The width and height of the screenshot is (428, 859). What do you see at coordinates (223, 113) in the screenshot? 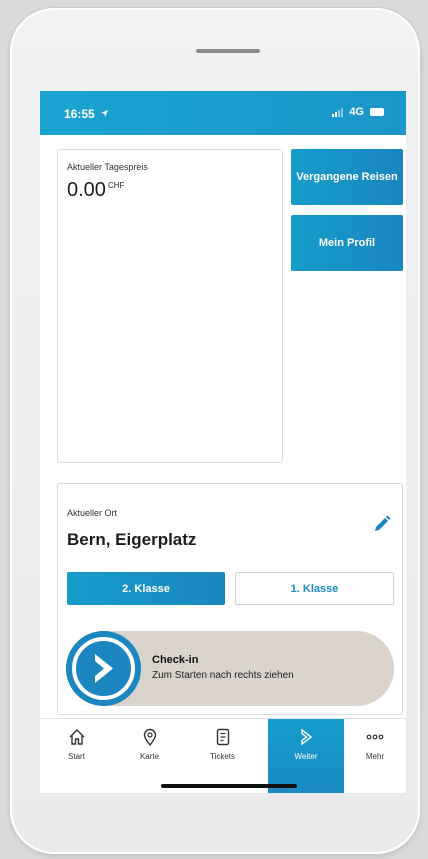
I see `status-bar: 16:55 4G` at bounding box center [223, 113].